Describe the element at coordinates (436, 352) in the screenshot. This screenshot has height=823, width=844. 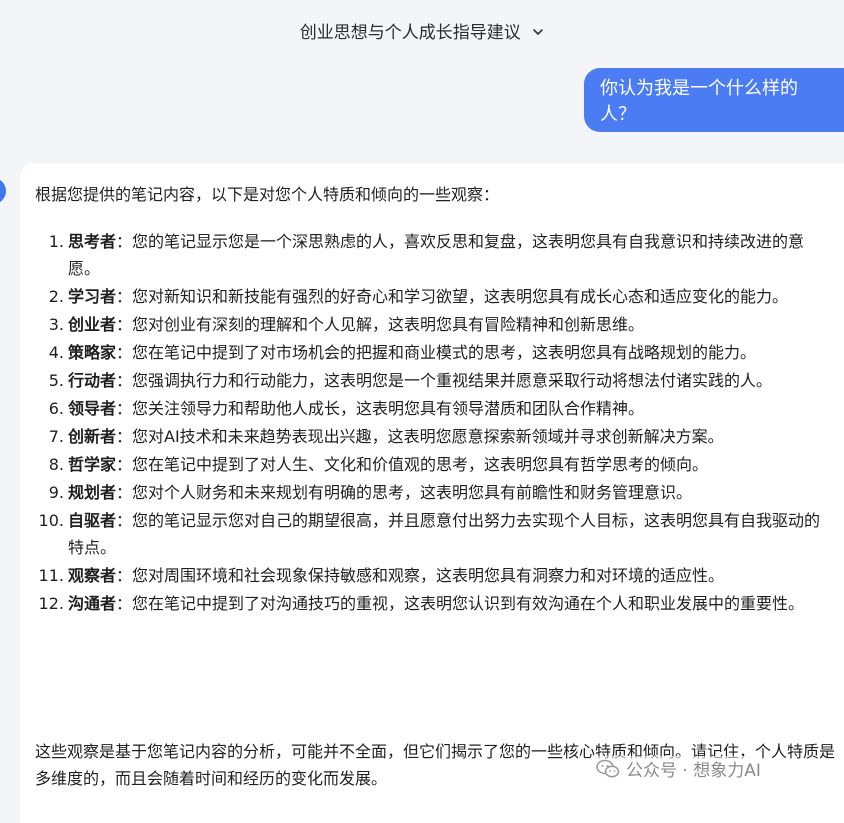
I see `list-item-text: ：您在笔记中提到了对市场机会的把握和商业模式的思考，这表明您具有战略规划的能力。` at that location.